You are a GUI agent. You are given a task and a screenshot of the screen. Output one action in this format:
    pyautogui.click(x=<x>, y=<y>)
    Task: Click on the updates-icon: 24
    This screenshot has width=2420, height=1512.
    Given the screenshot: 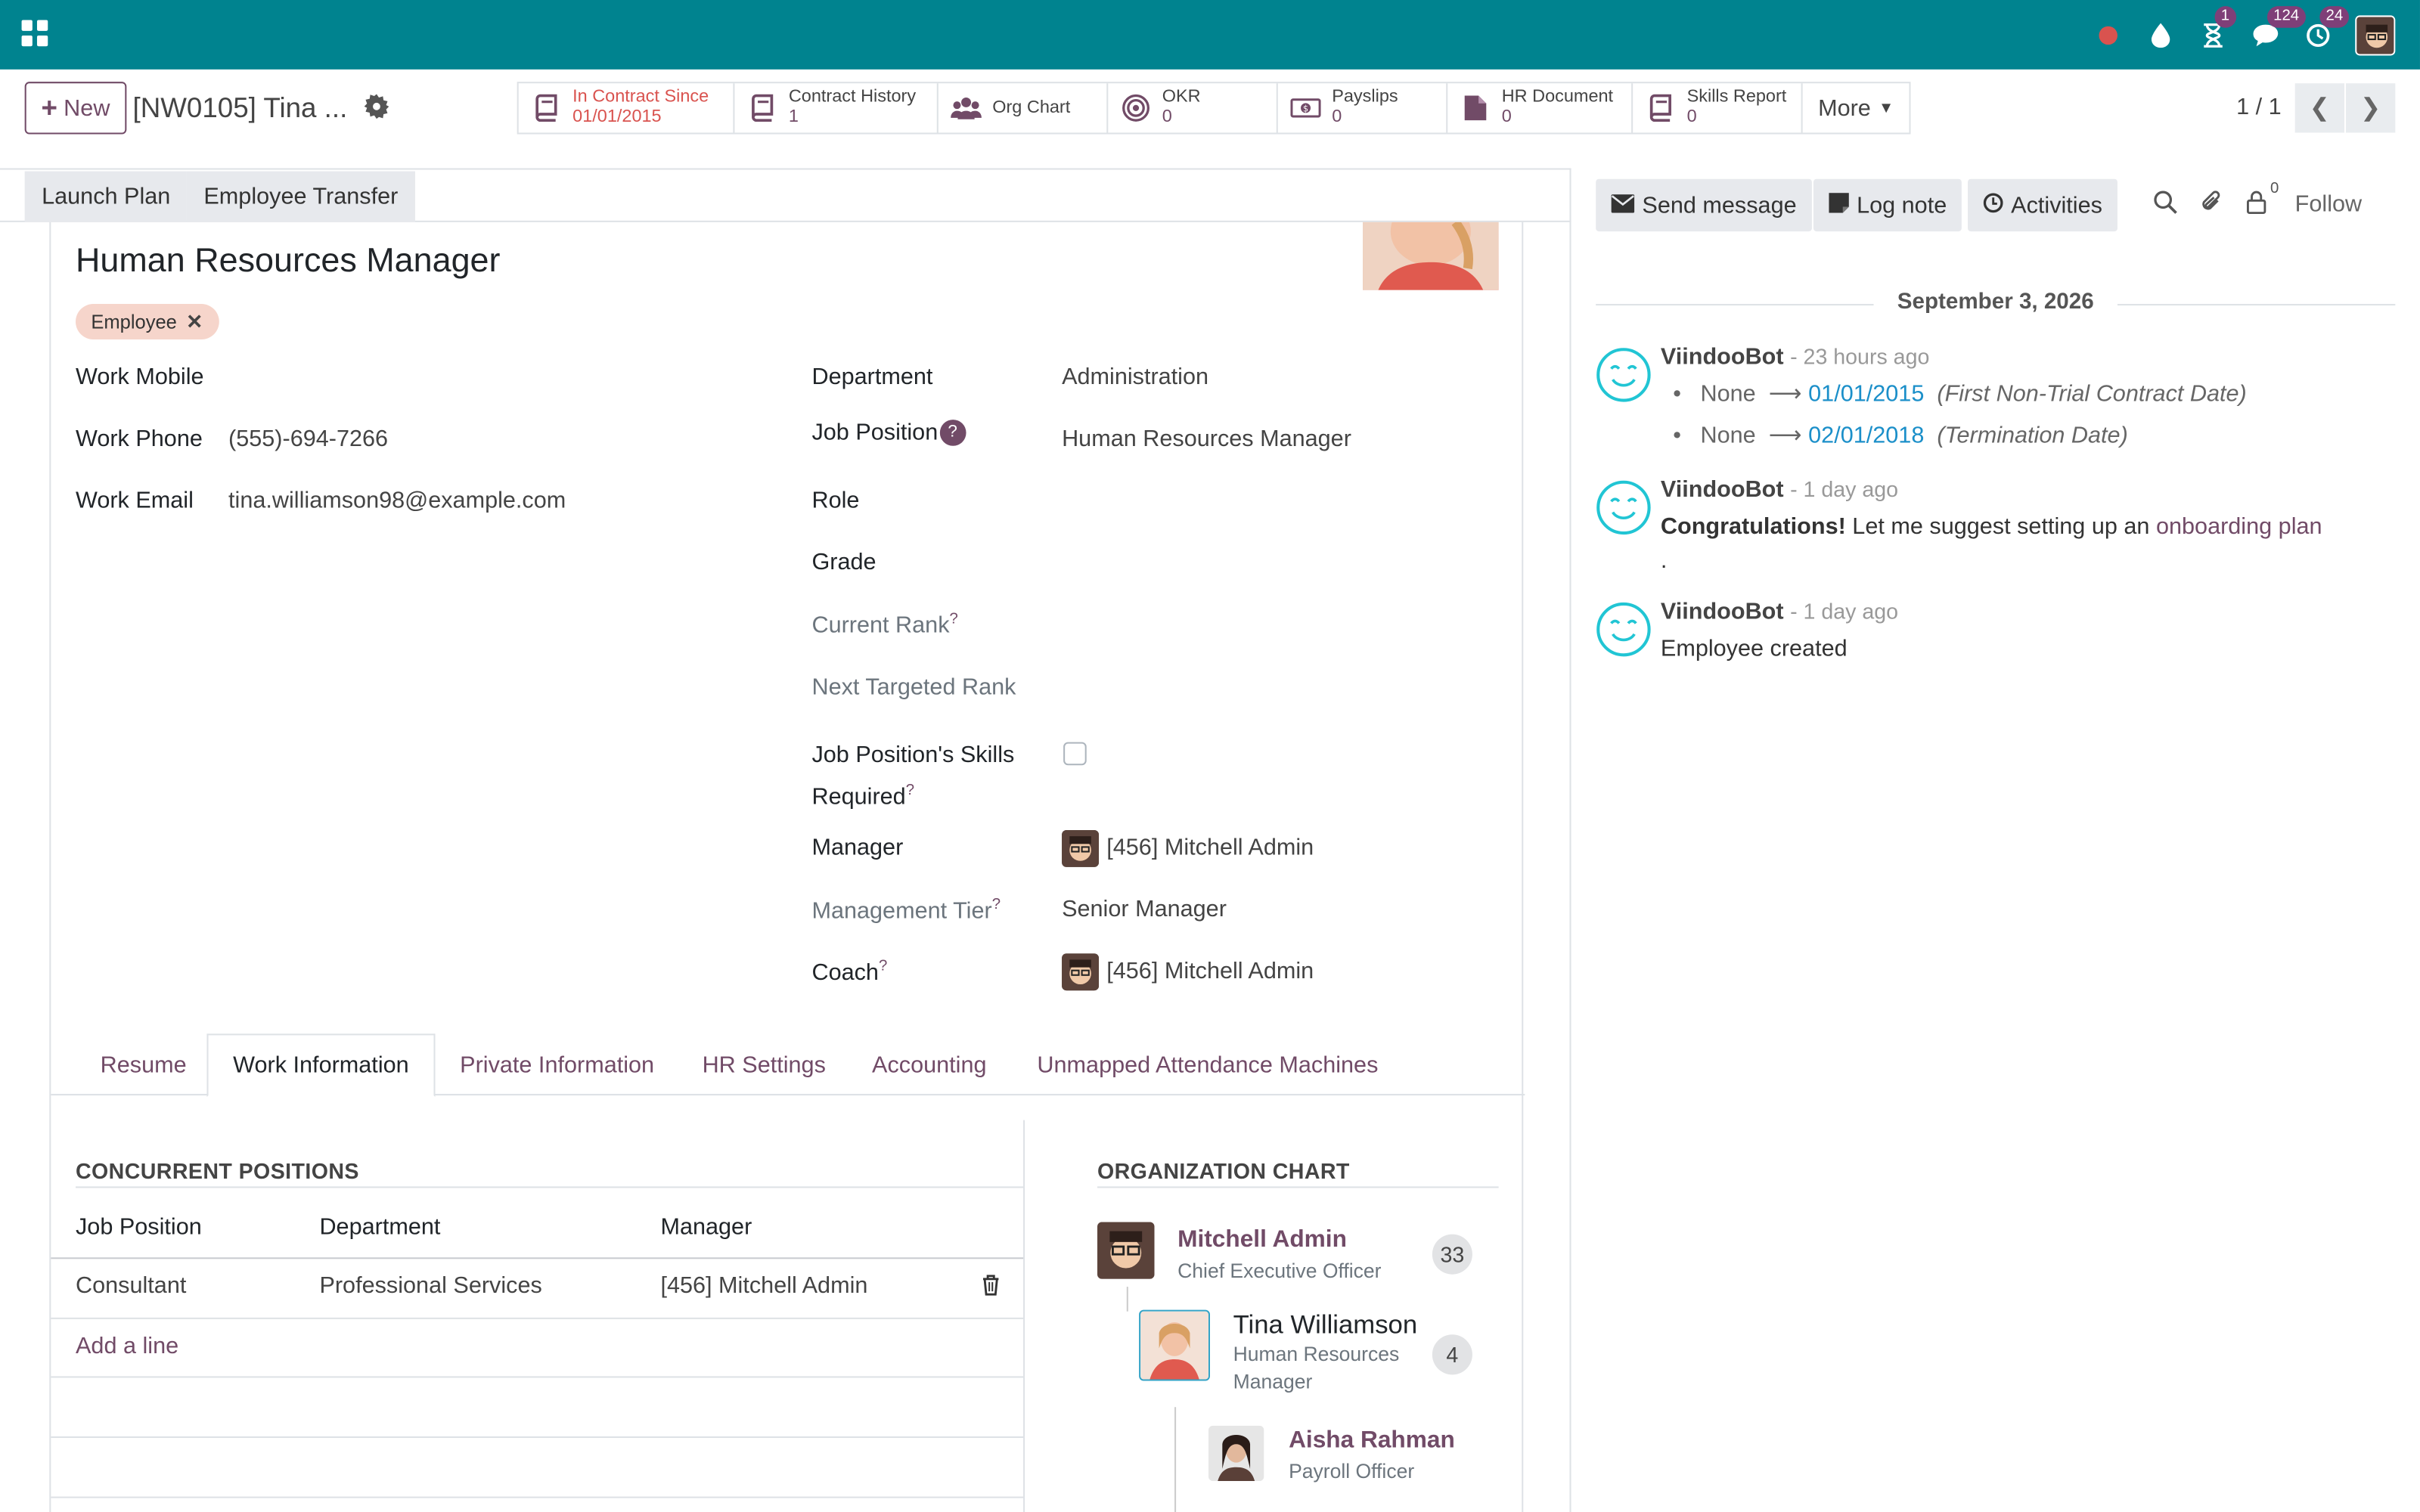 What is the action you would take?
    pyautogui.click(x=2326, y=28)
    